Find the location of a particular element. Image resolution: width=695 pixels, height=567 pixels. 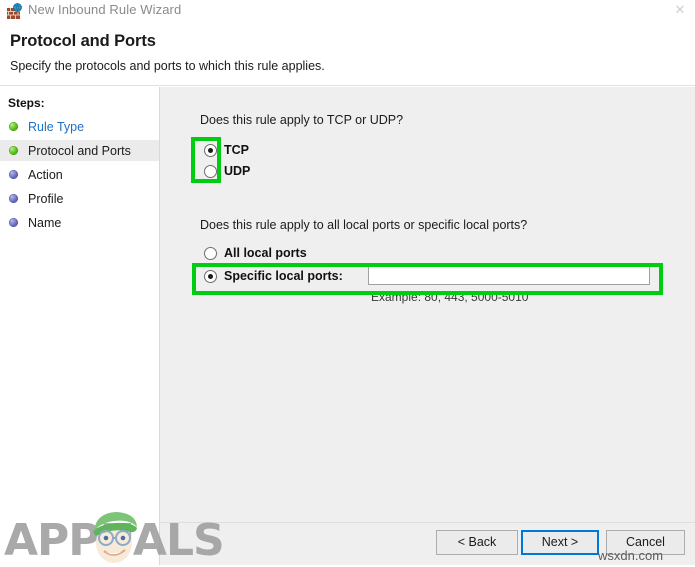

sidebar-item-name: Name is located at coordinates (79, 222).